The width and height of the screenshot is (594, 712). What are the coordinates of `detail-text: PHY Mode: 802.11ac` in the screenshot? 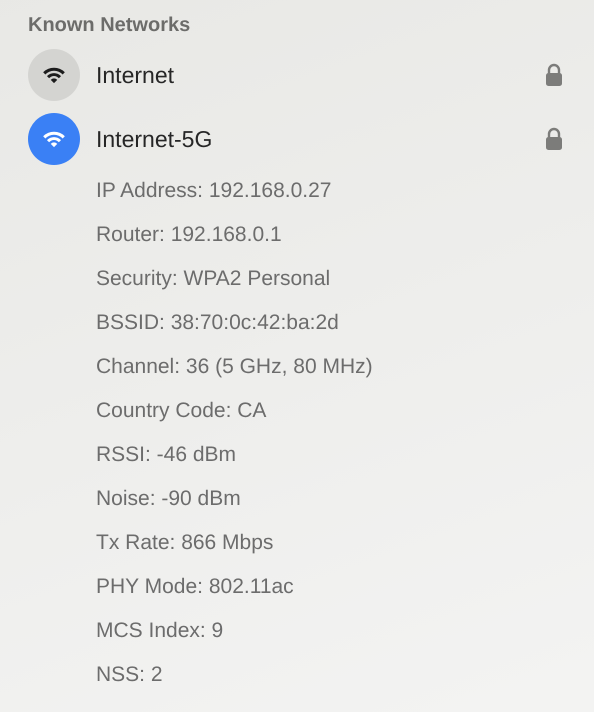 It's located at (195, 587).